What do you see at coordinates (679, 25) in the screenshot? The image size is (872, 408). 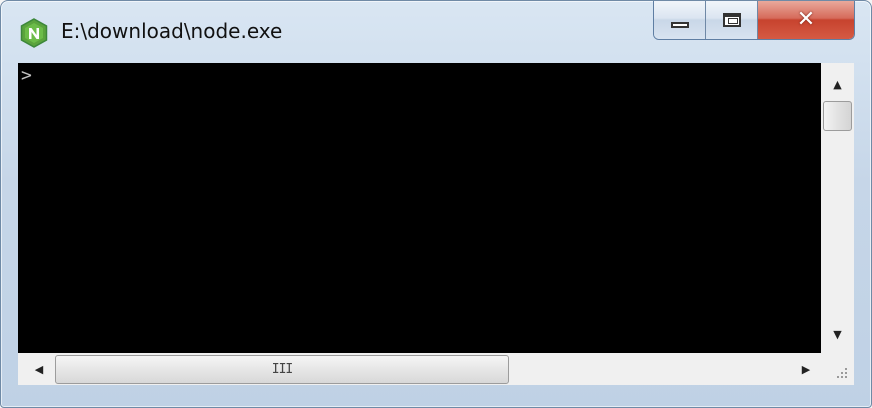 I see `minimize-icon` at bounding box center [679, 25].